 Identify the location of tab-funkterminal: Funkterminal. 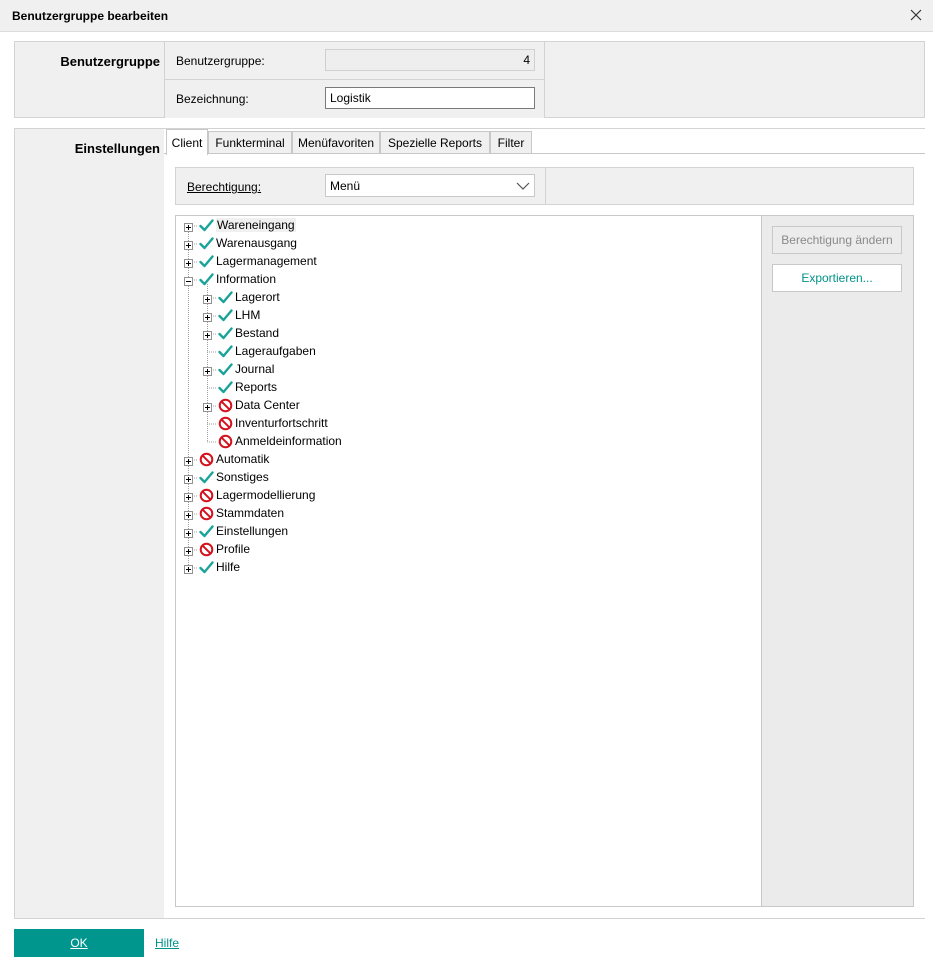
(250, 143).